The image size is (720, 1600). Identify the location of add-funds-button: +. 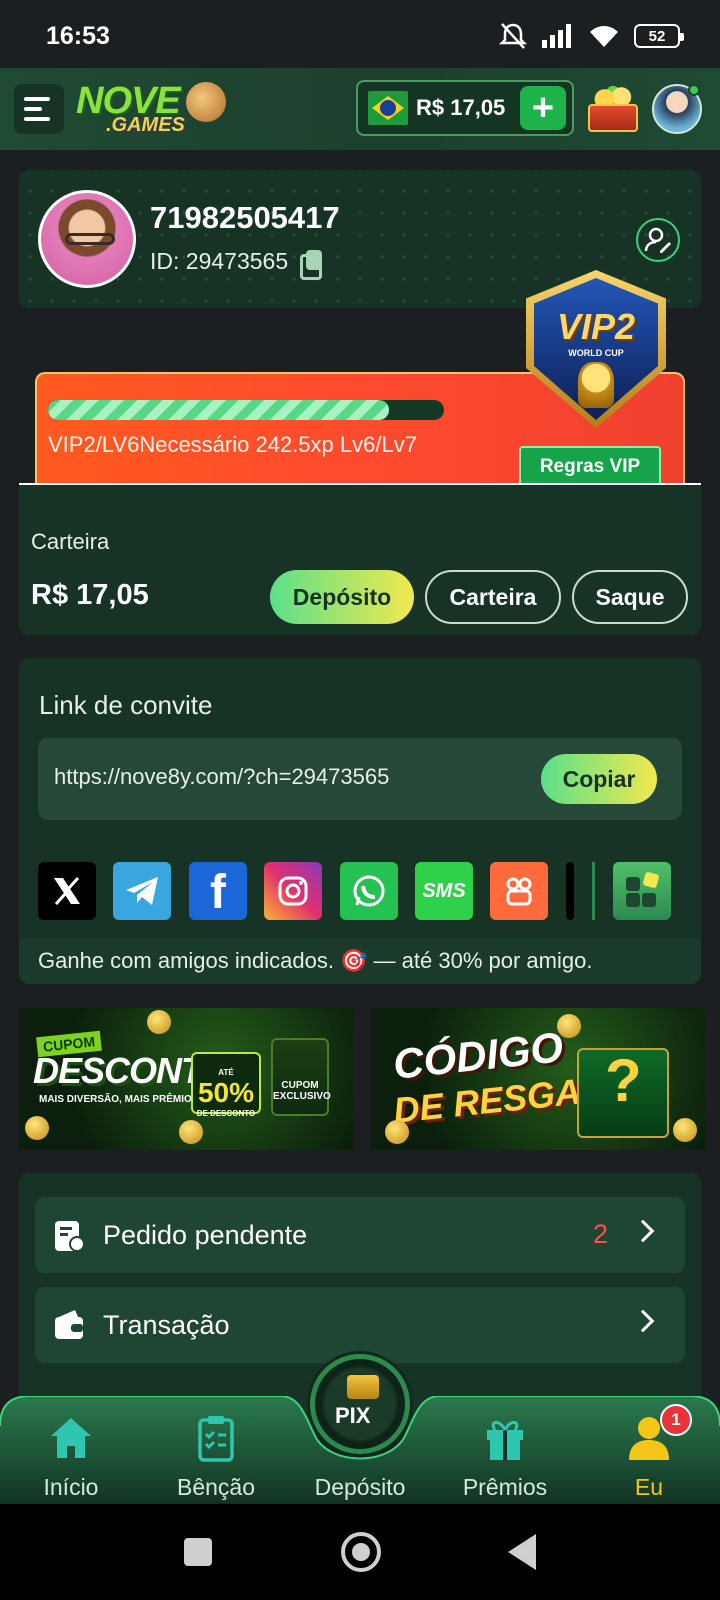
(543, 108).